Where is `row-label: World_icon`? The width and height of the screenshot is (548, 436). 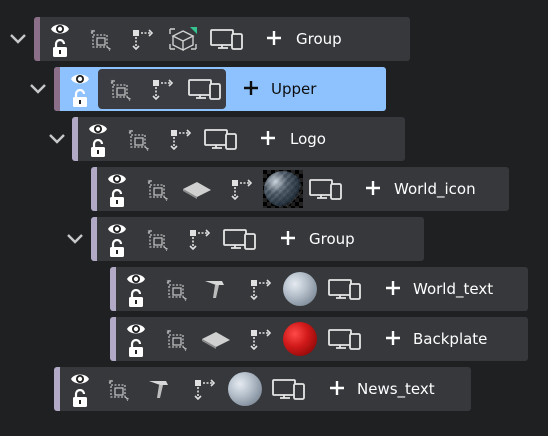 row-label: World_icon is located at coordinates (435, 189).